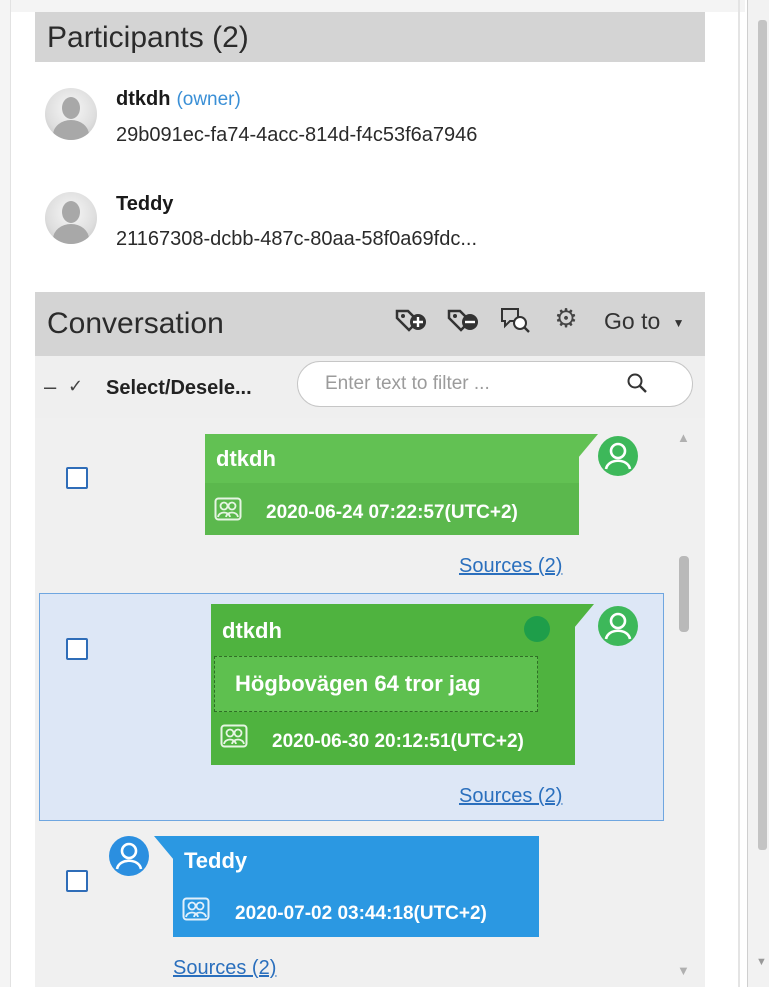 The width and height of the screenshot is (769, 987). What do you see at coordinates (687, 702) in the screenshot?
I see `message-list-scrollbar` at bounding box center [687, 702].